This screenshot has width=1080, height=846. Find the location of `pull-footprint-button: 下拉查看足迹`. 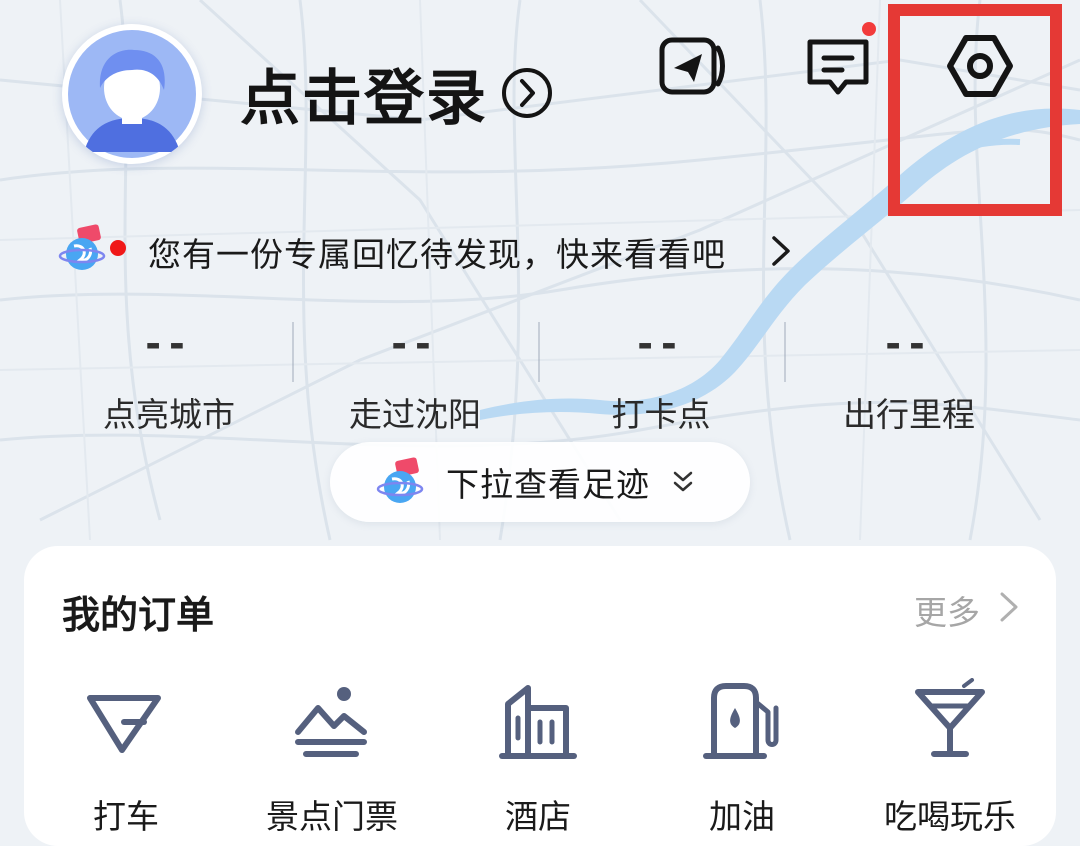

pull-footprint-button: 下拉查看足迹 is located at coordinates (540, 482).